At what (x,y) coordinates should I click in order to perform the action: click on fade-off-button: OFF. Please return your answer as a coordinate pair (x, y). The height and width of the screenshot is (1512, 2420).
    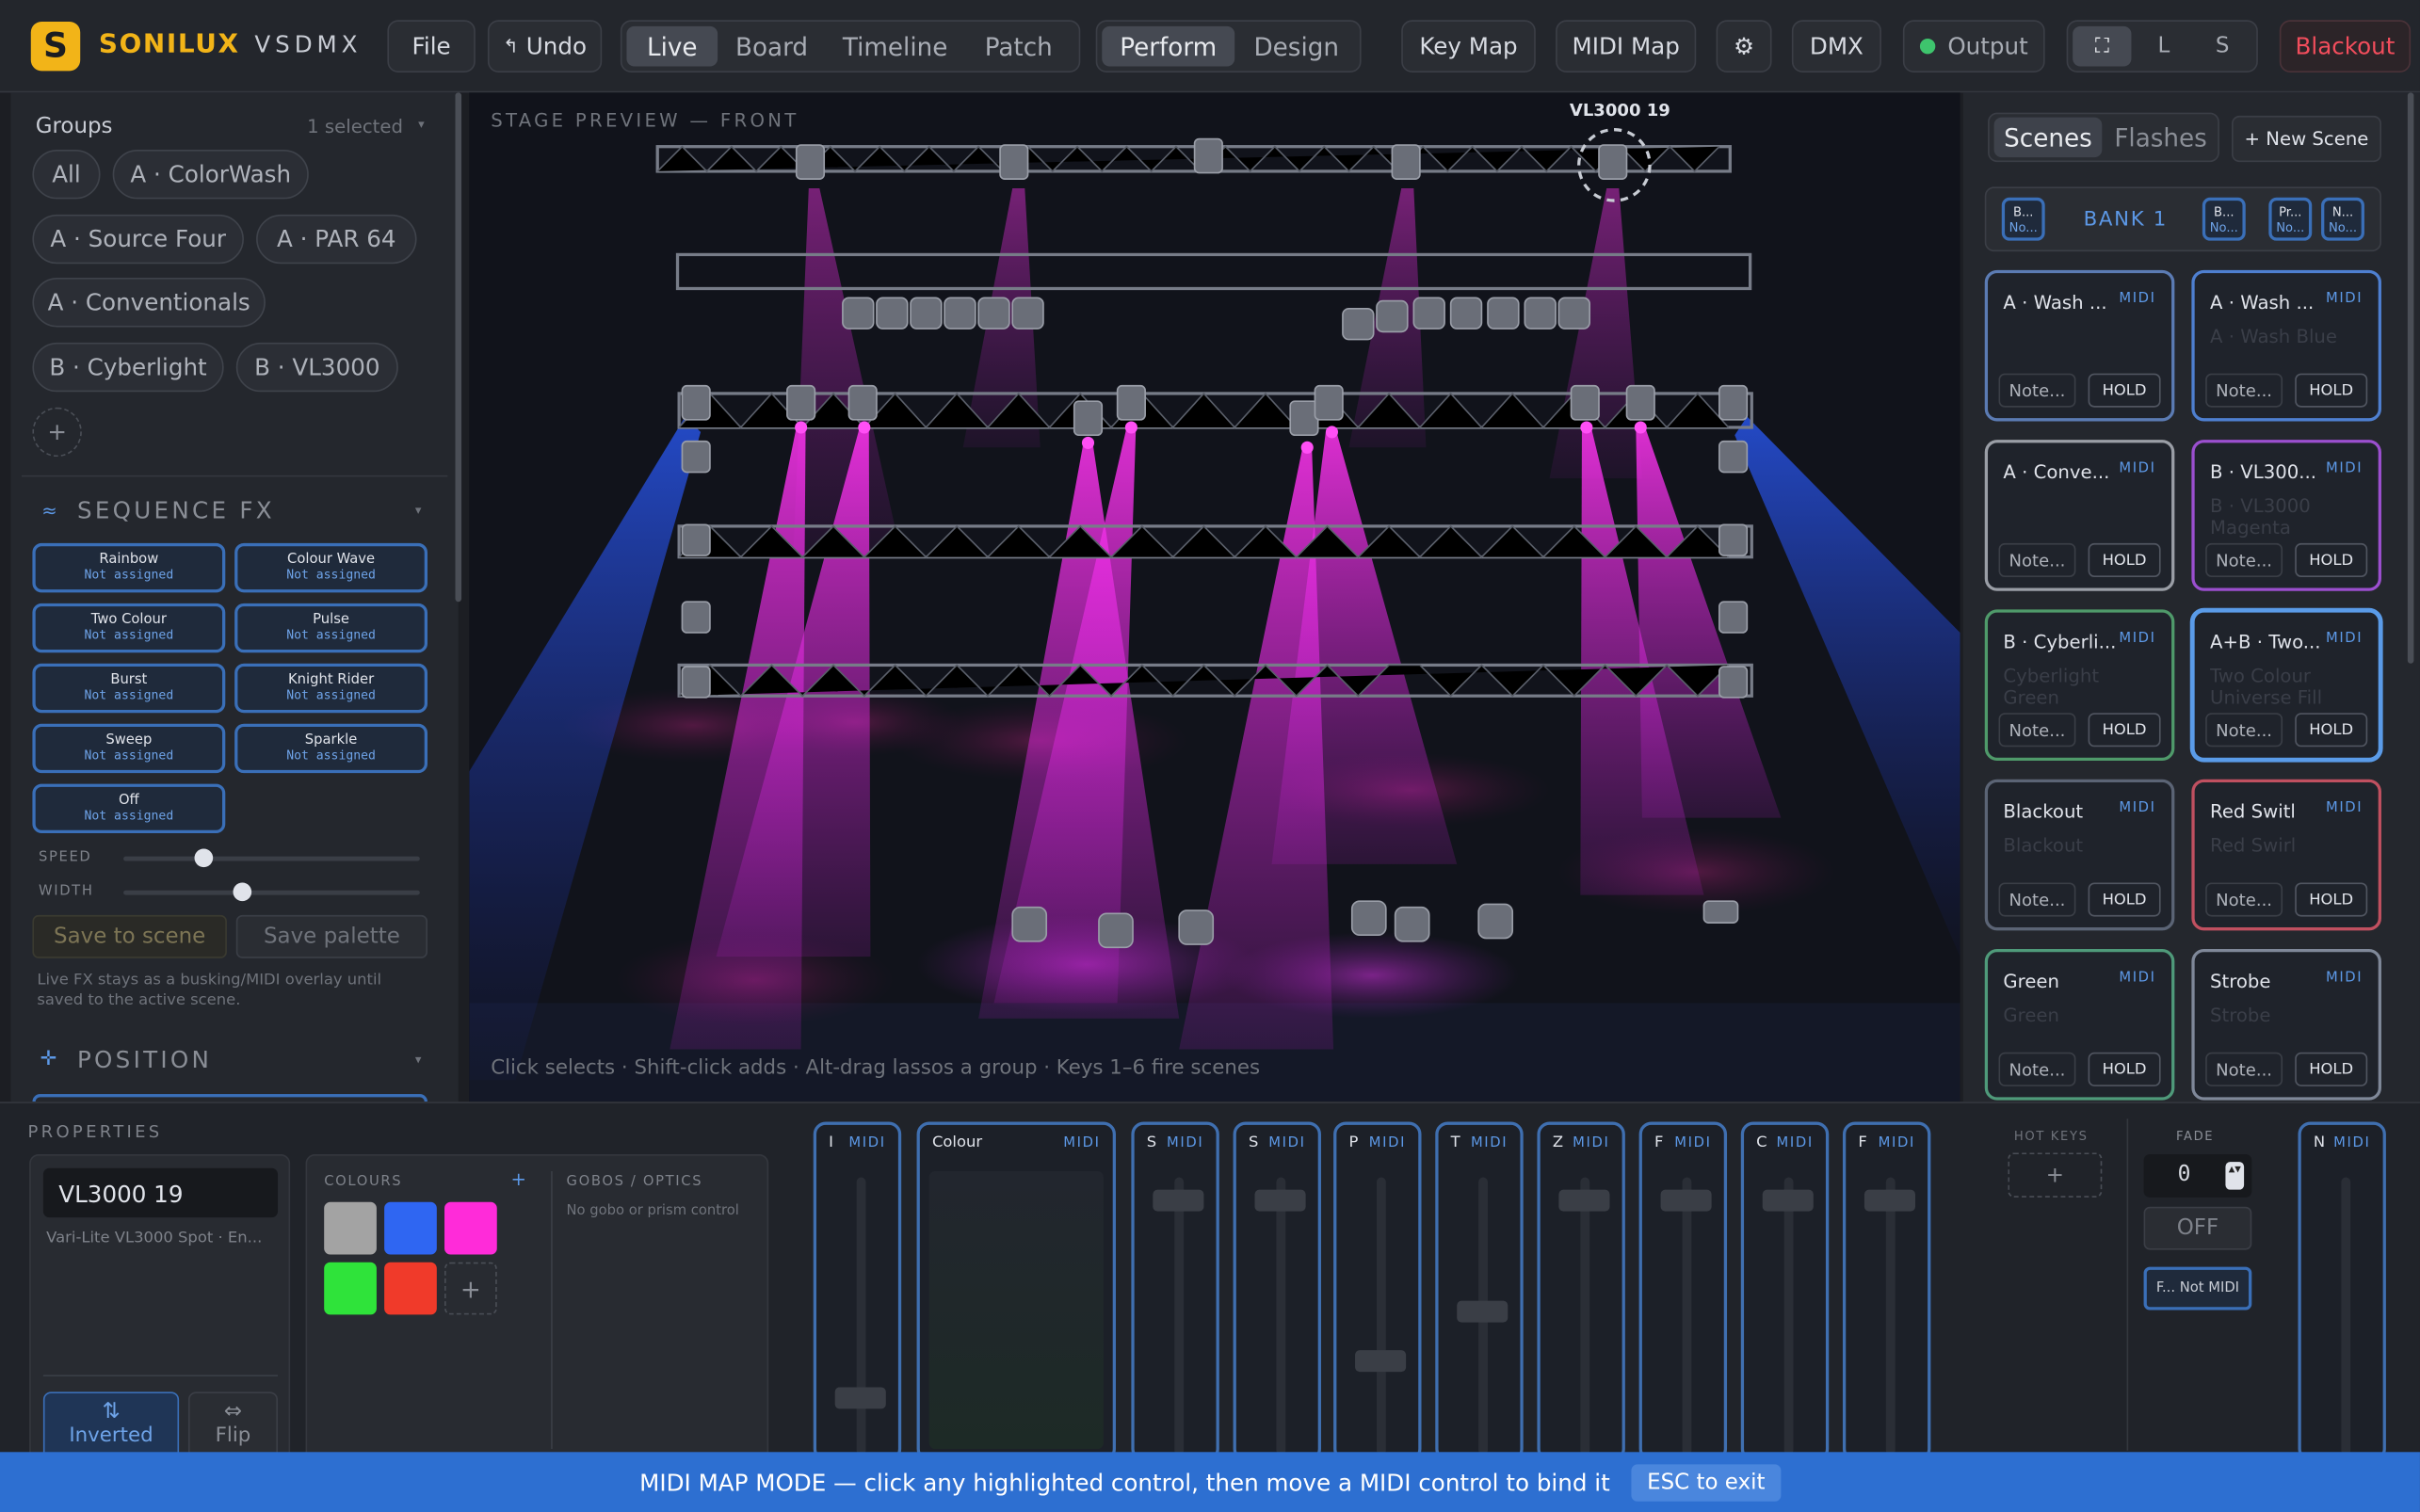
    Looking at the image, I should click on (2197, 1228).